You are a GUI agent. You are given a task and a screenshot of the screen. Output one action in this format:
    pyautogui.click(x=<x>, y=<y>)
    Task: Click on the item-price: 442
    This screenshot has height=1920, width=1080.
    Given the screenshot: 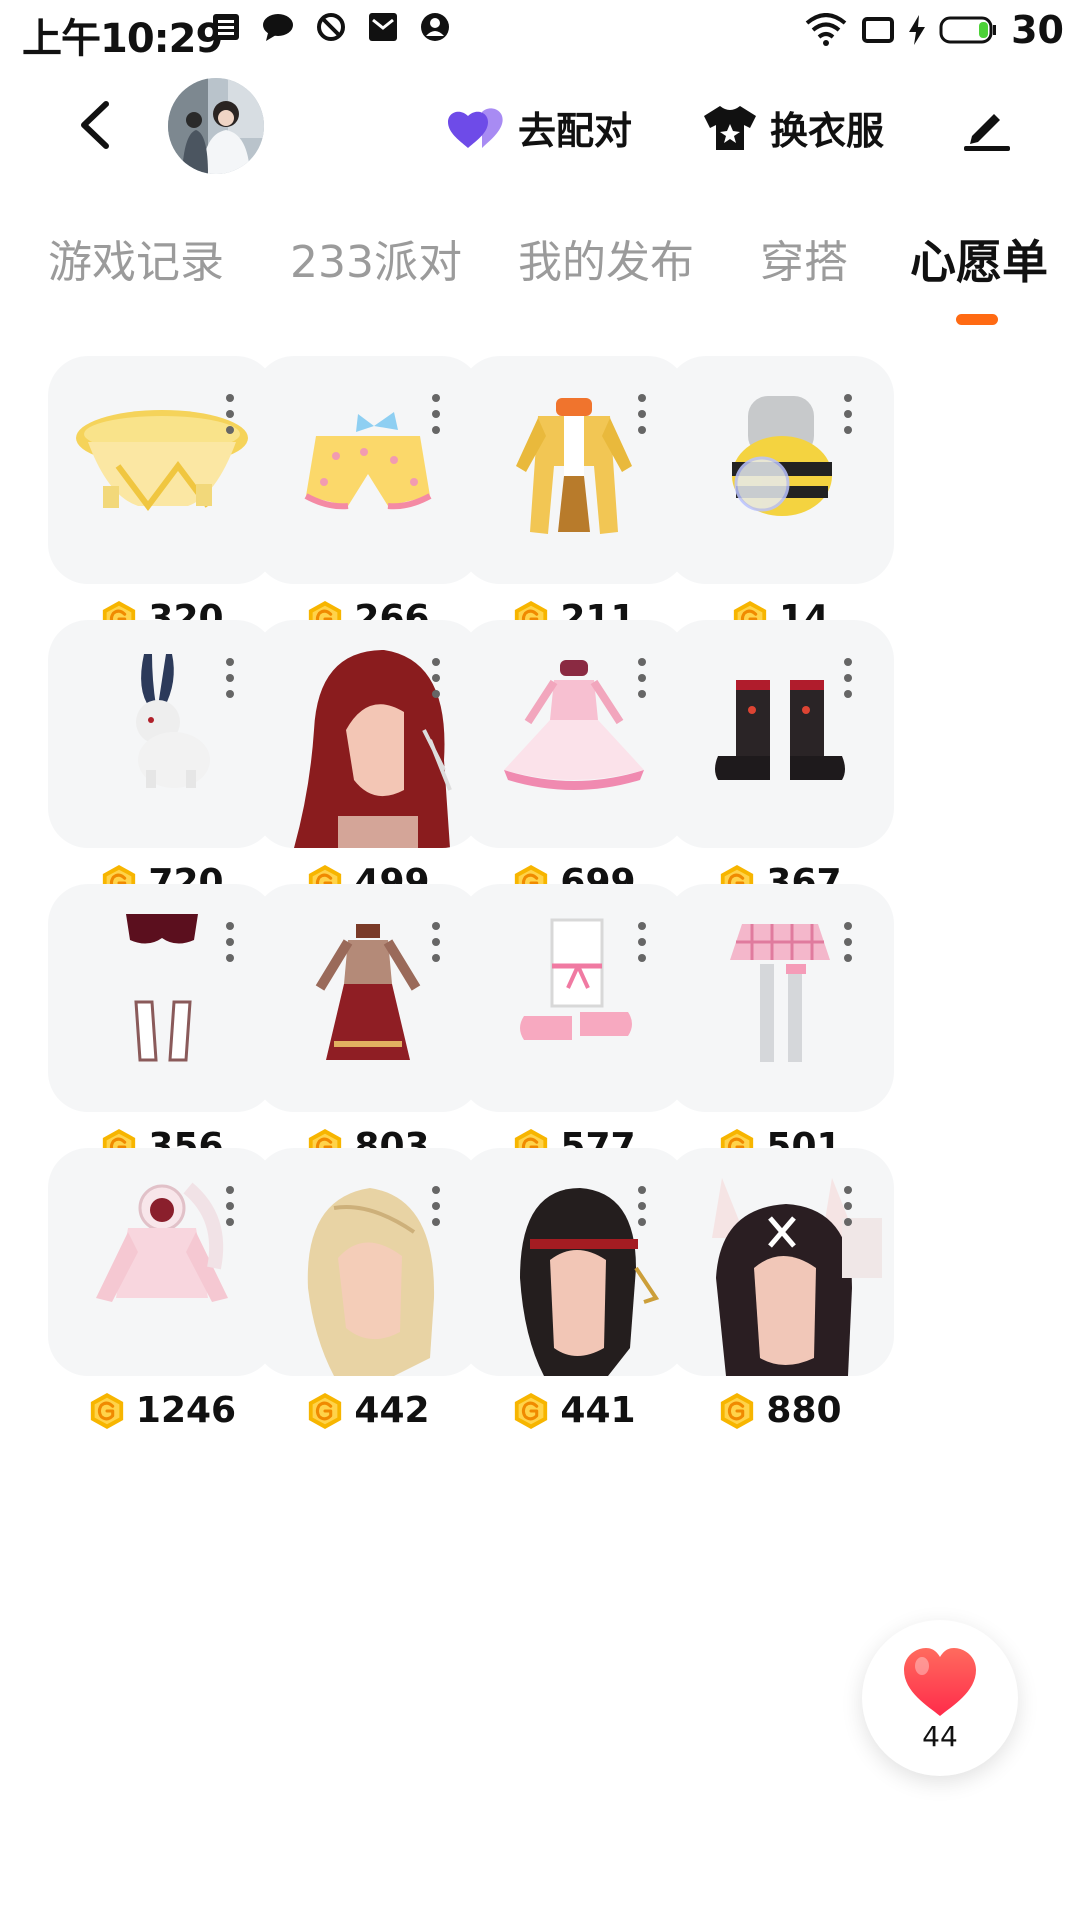 What is the action you would take?
    pyautogui.click(x=368, y=1410)
    